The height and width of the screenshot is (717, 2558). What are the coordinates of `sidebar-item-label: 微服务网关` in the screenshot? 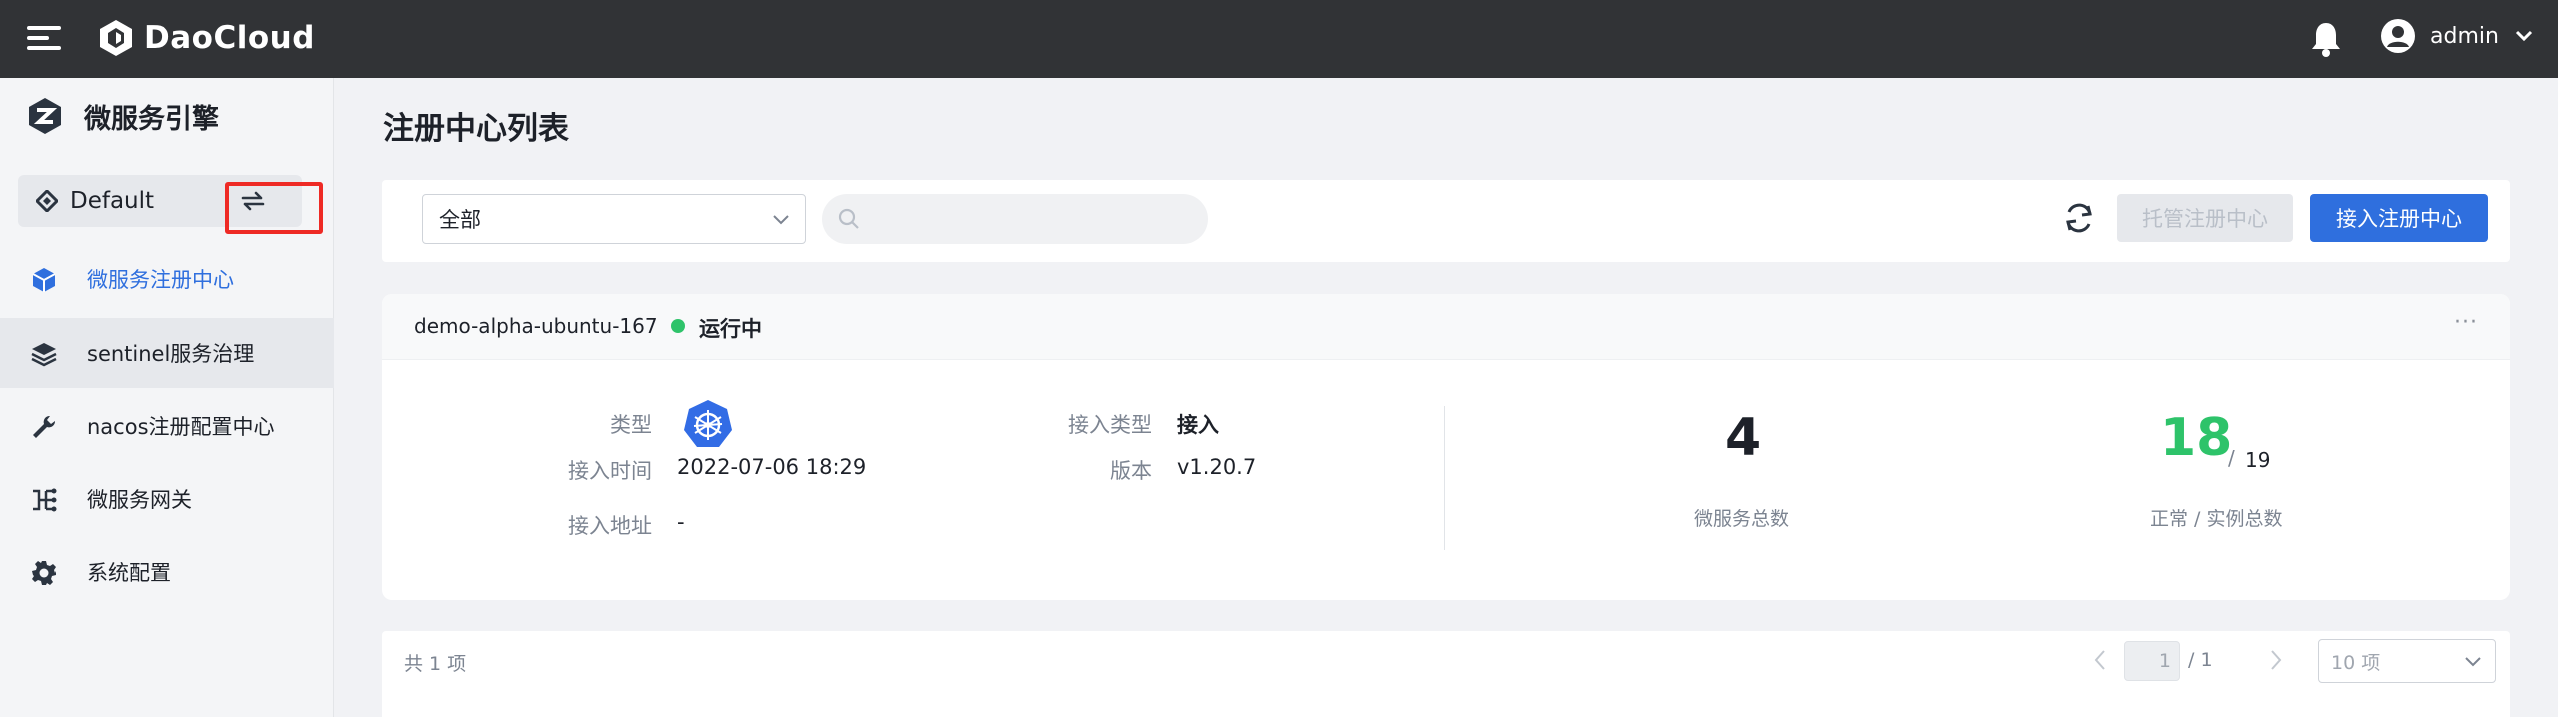 It's located at (139, 500).